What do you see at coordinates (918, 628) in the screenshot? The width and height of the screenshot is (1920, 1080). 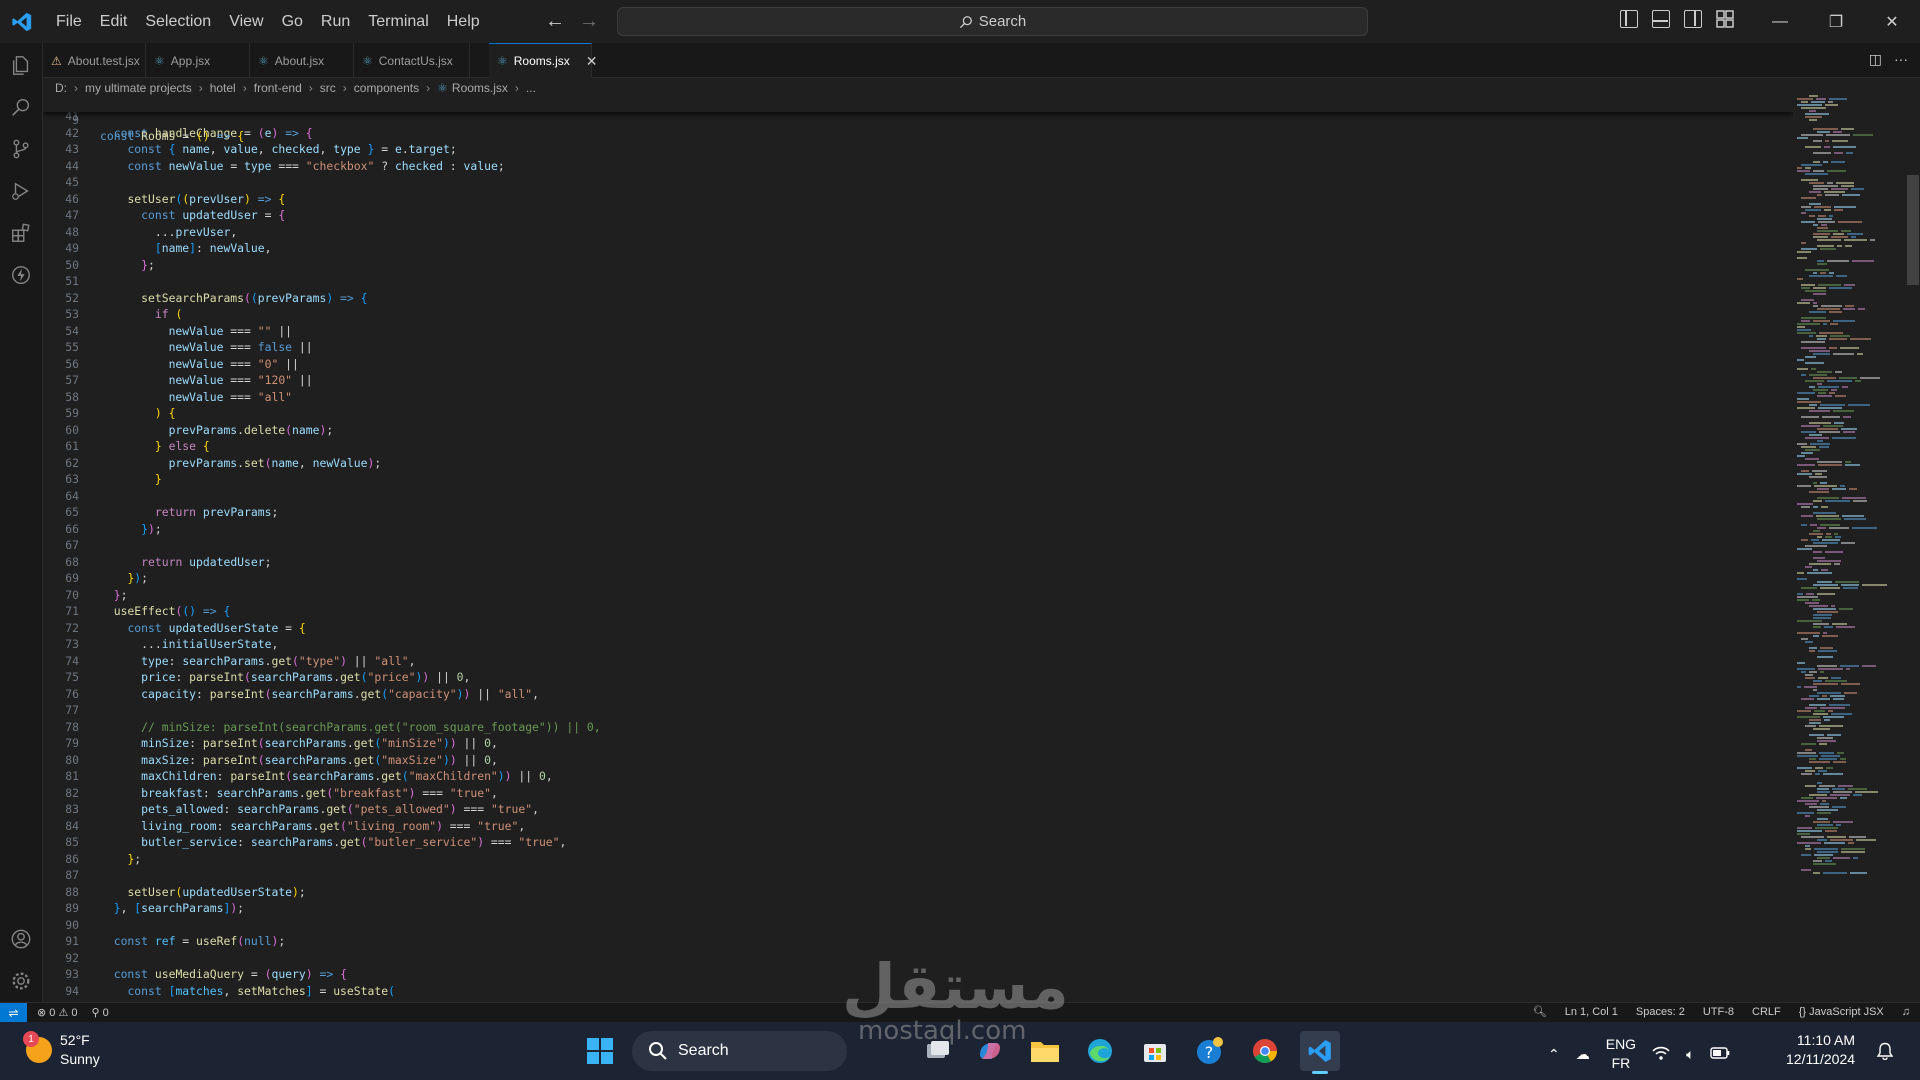 I see `code-line: 72 const updatedUserState = {` at bounding box center [918, 628].